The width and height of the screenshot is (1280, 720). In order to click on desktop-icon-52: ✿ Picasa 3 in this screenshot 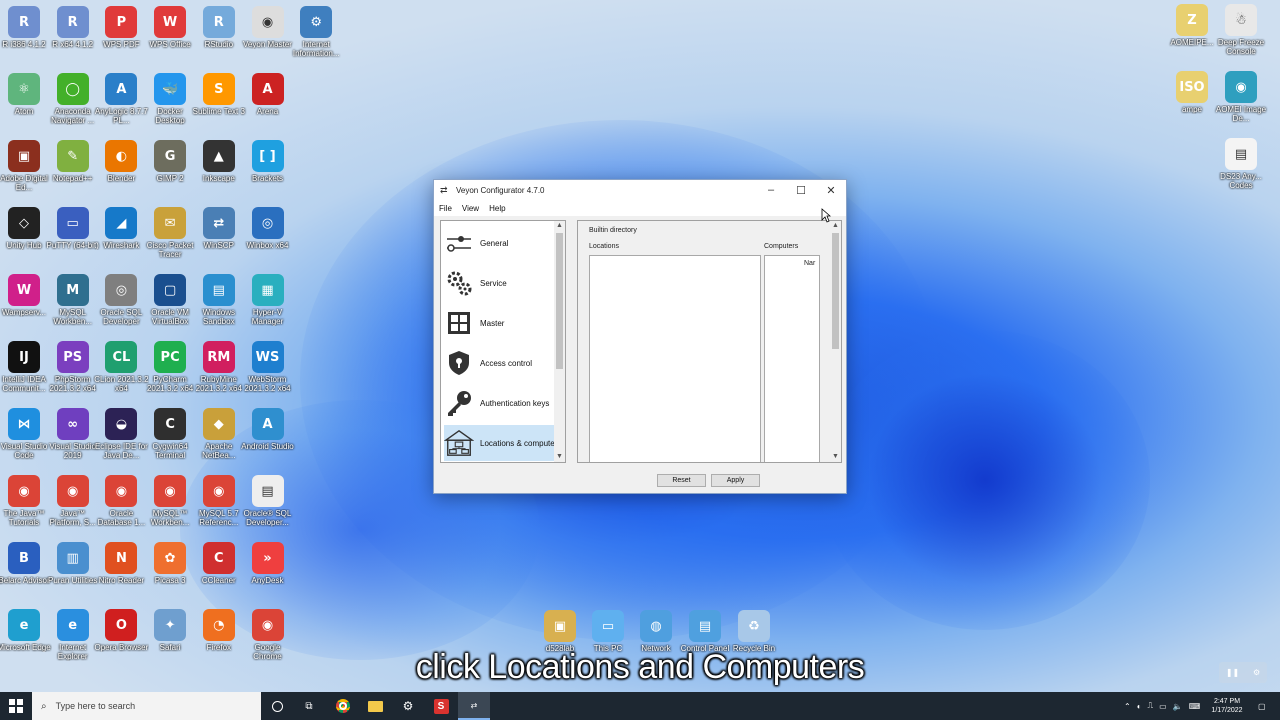, I will do `click(170, 563)`.